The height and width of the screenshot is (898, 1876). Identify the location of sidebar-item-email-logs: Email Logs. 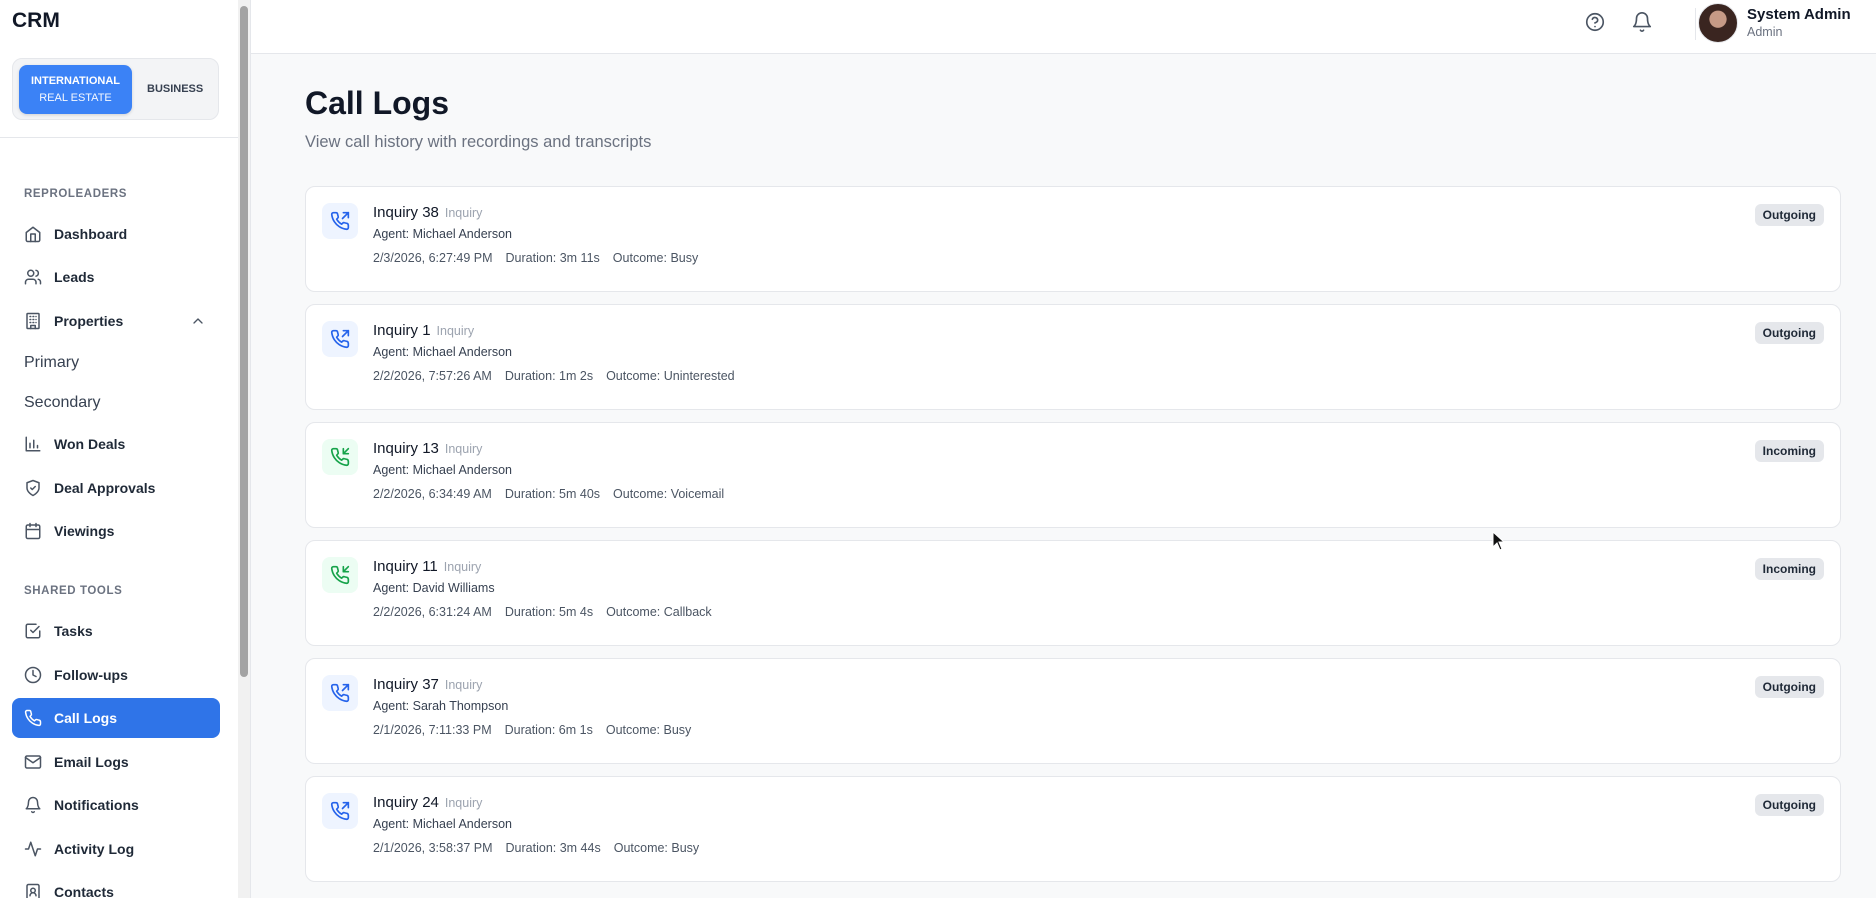
(116, 762).